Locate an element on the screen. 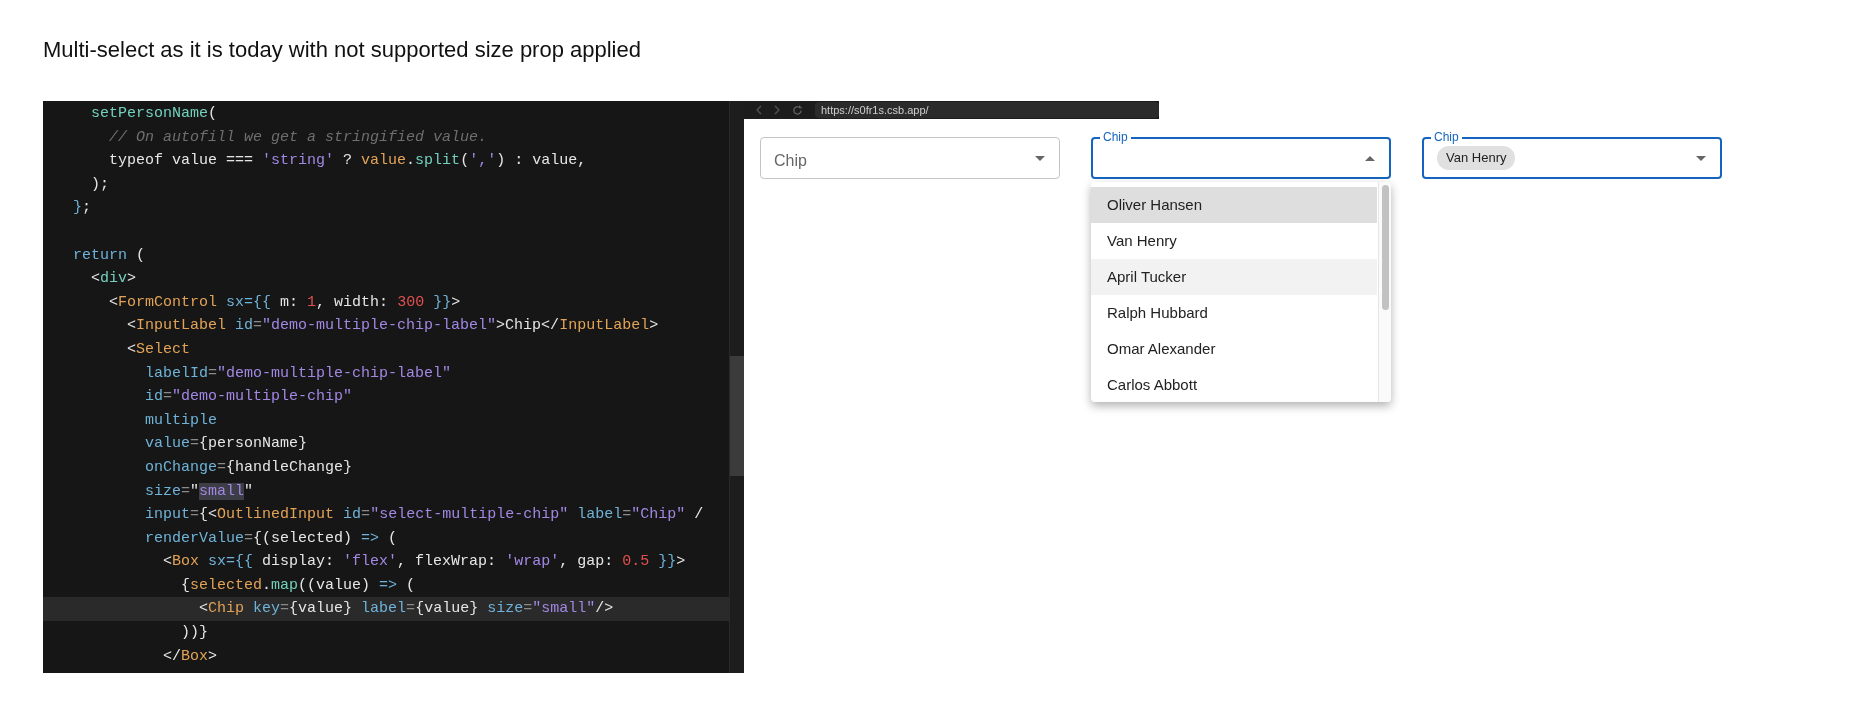 The width and height of the screenshot is (1867, 714). code-line: }; is located at coordinates (82, 208).